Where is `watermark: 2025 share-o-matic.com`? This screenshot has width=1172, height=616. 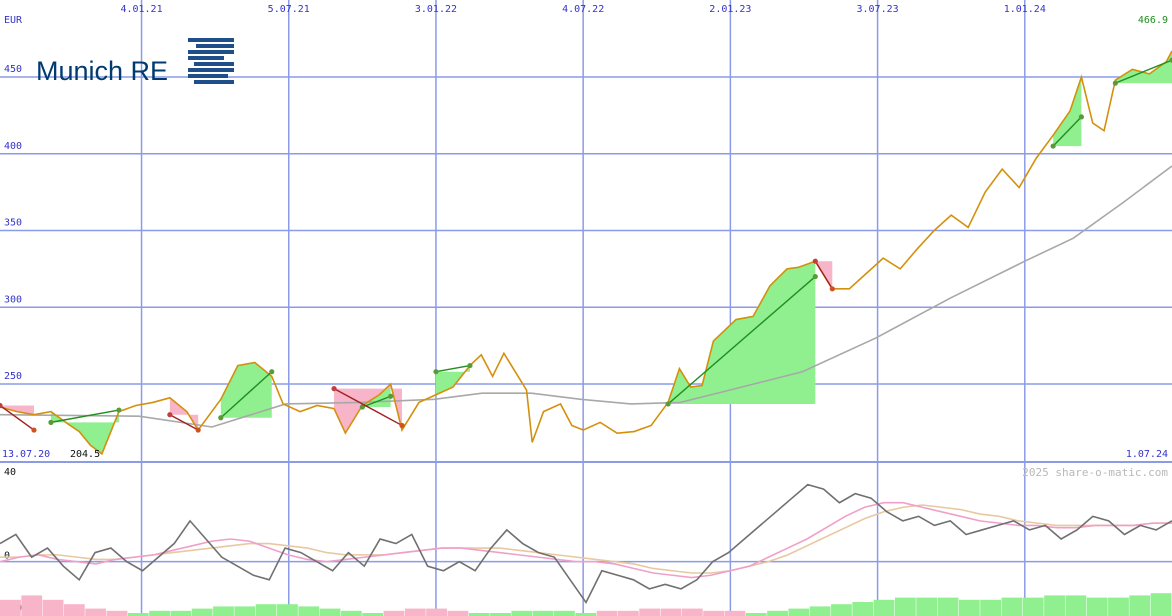
watermark: 2025 share-o-matic.com is located at coordinates (1095, 472).